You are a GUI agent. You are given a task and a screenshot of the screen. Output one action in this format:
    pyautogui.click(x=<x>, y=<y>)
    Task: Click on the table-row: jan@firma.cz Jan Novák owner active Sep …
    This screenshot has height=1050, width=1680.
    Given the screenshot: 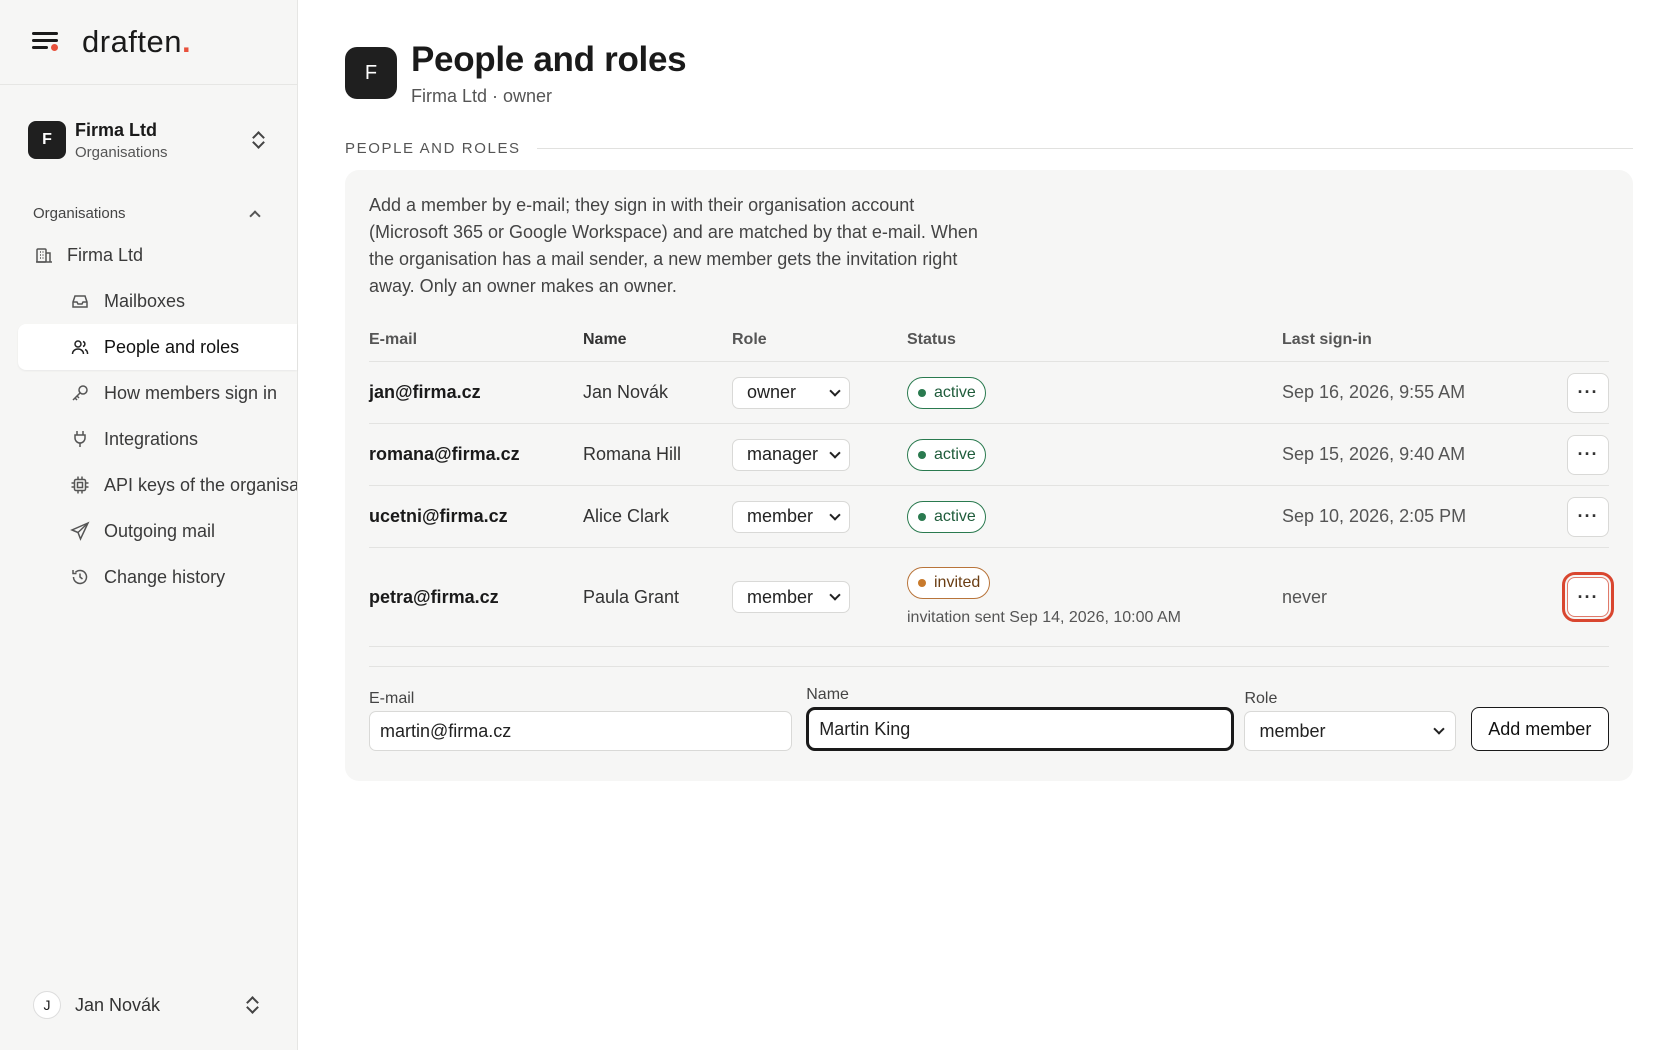 What is the action you would take?
    pyautogui.click(x=989, y=393)
    